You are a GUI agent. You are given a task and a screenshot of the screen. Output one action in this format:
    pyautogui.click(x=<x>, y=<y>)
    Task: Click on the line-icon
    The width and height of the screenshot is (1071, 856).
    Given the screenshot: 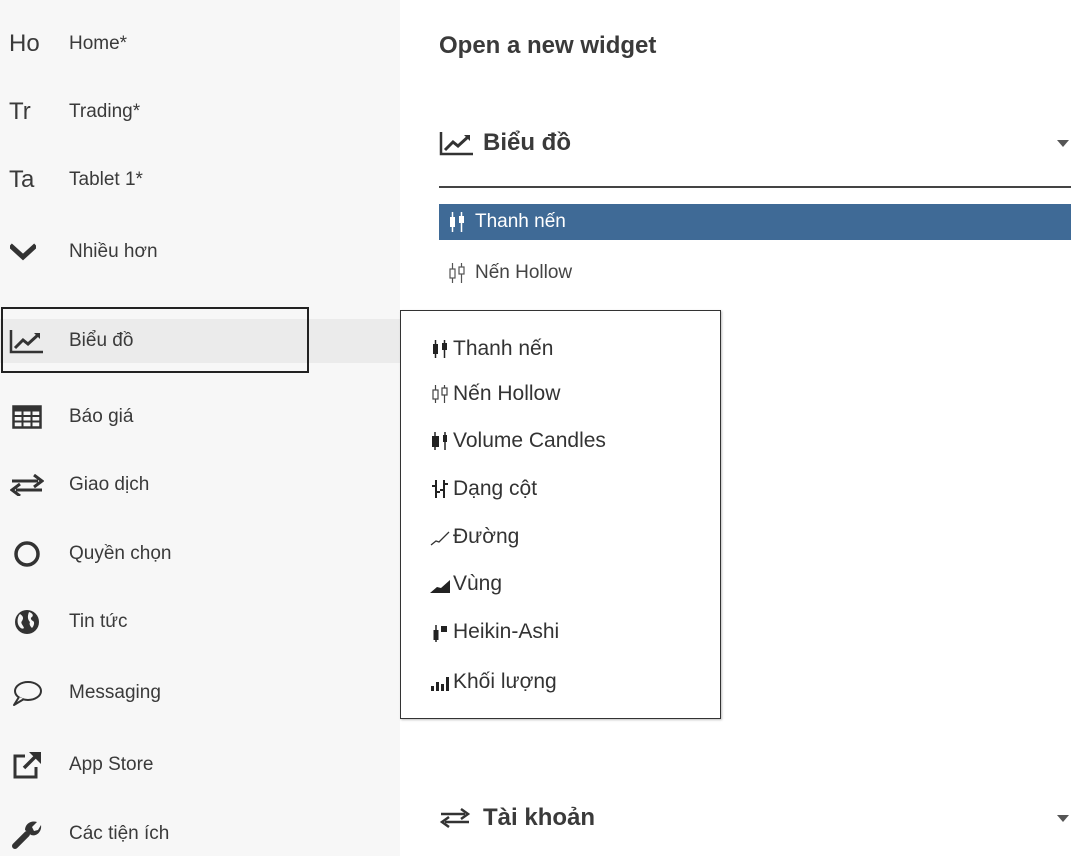 What is the action you would take?
    pyautogui.click(x=440, y=537)
    